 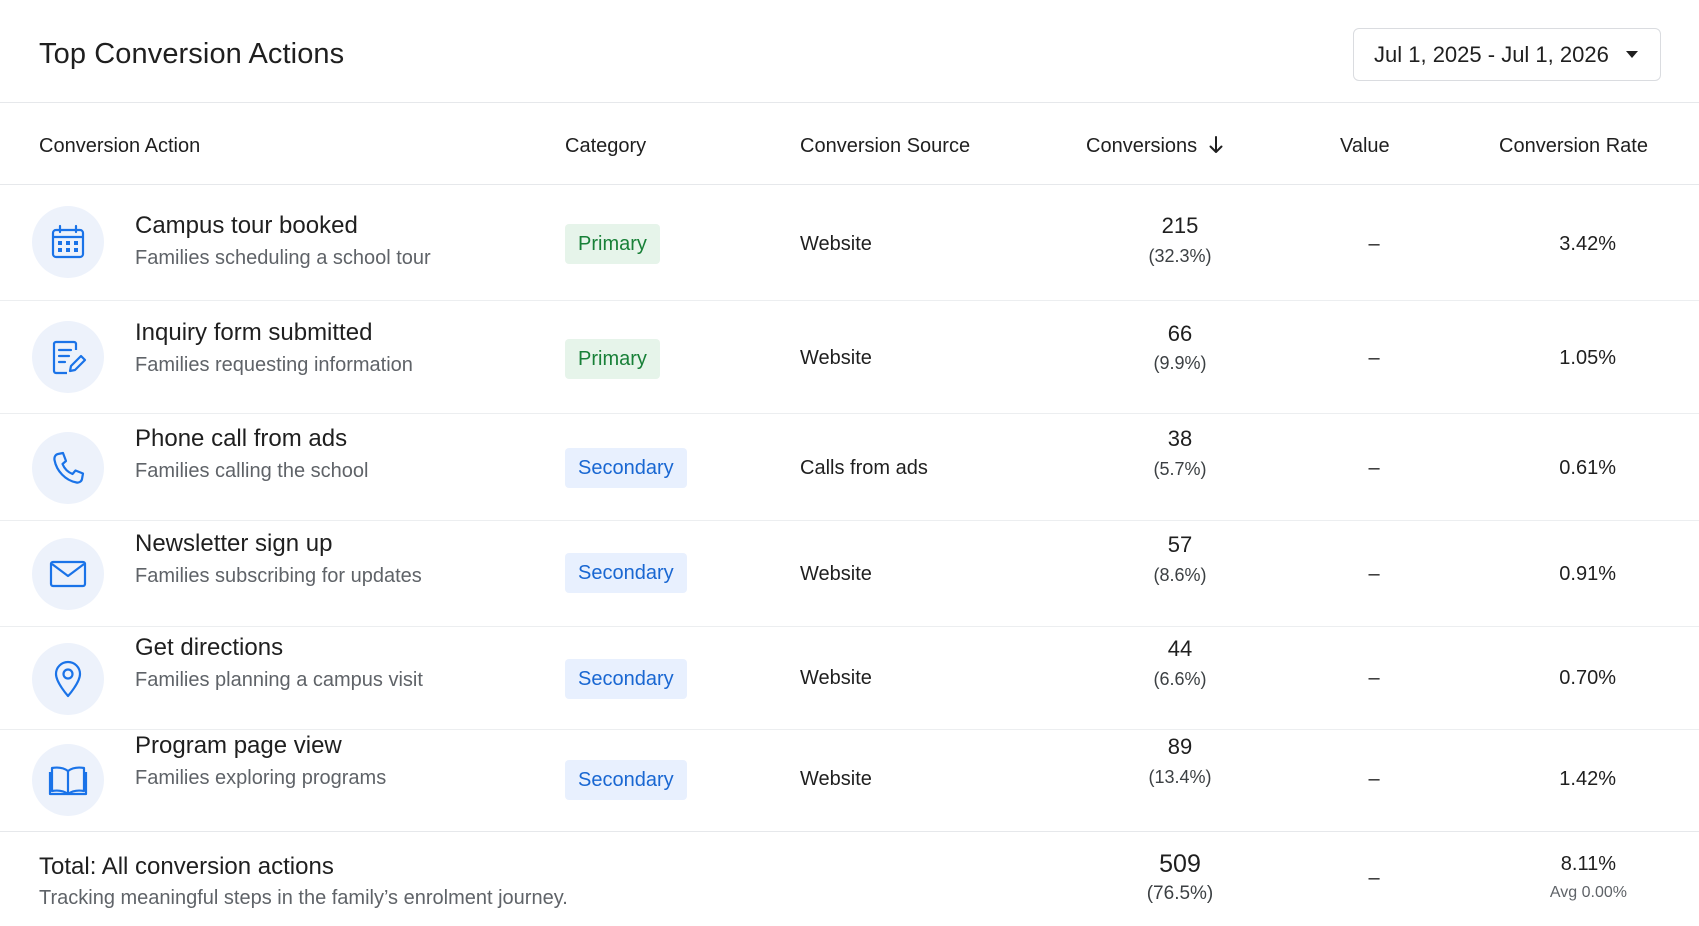 What do you see at coordinates (1180, 746) in the screenshot?
I see `conversions-count: 89` at bounding box center [1180, 746].